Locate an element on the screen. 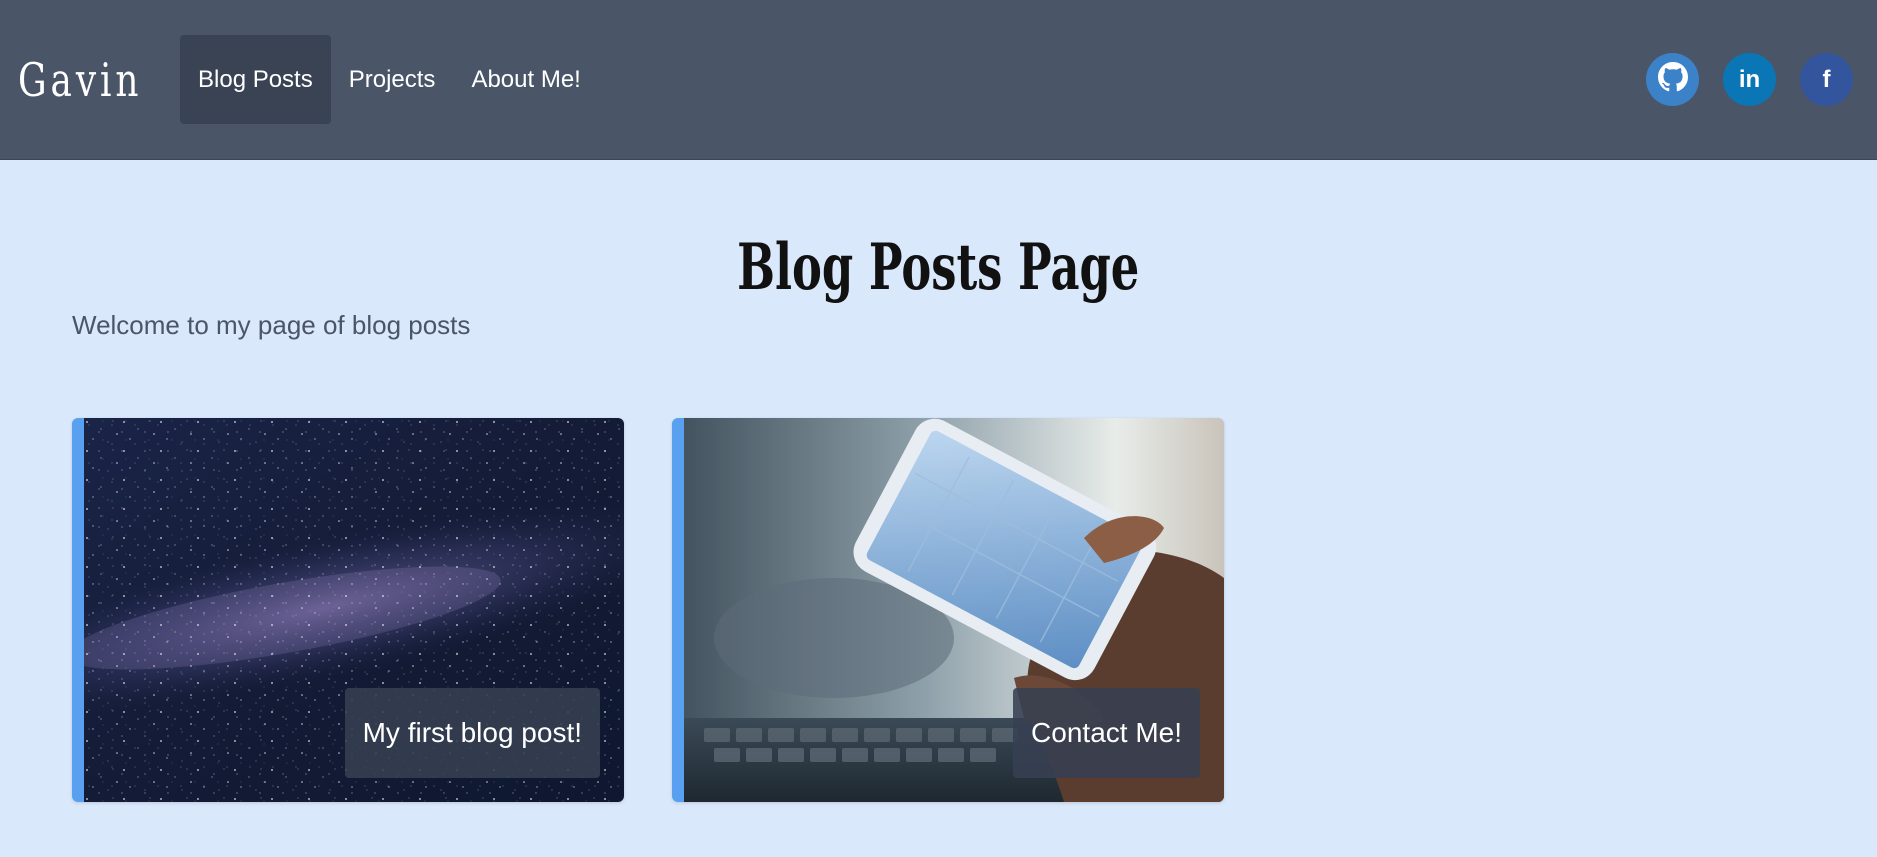 The image size is (1877, 857). blog-card-contact: Contact Me! is located at coordinates (948, 610).